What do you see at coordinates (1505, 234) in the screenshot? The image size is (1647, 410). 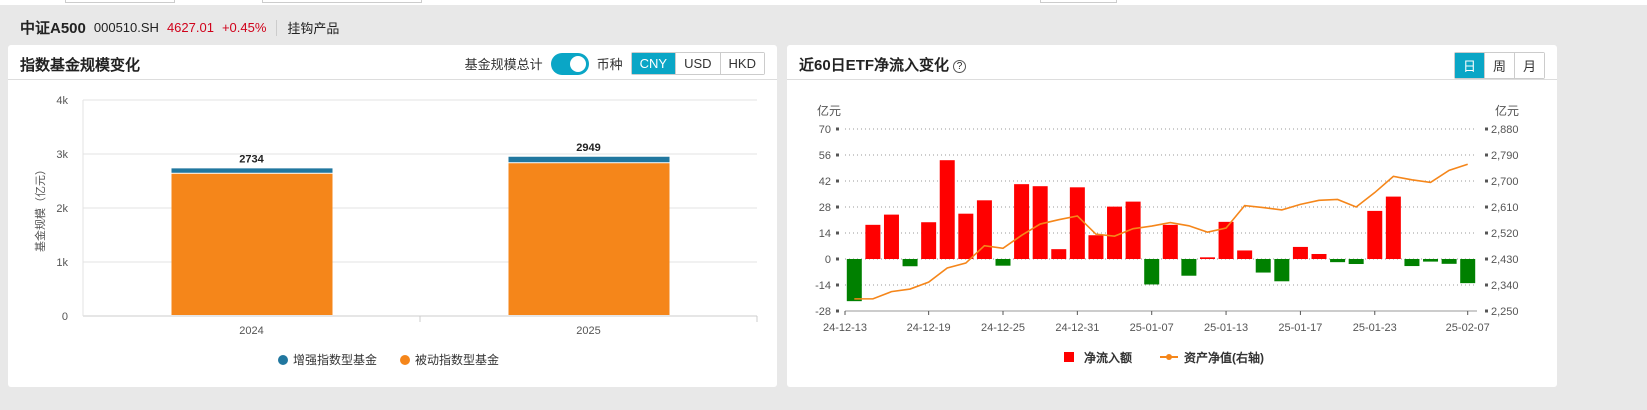 I see `y2-tick-label: 2,520` at bounding box center [1505, 234].